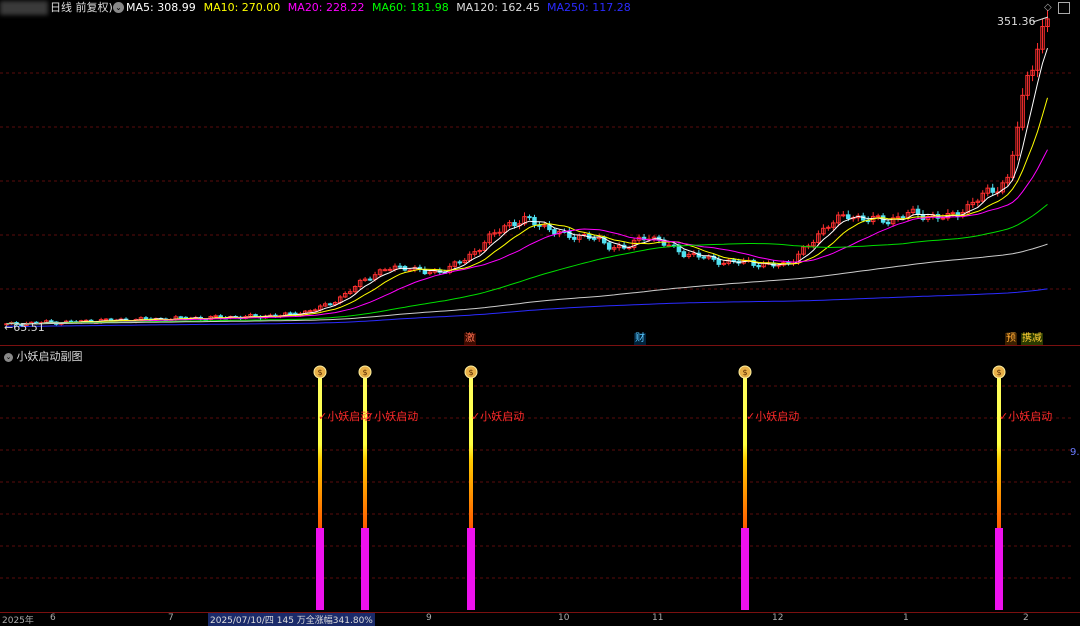  I want to click on blurred-stock-name, so click(24, 8).